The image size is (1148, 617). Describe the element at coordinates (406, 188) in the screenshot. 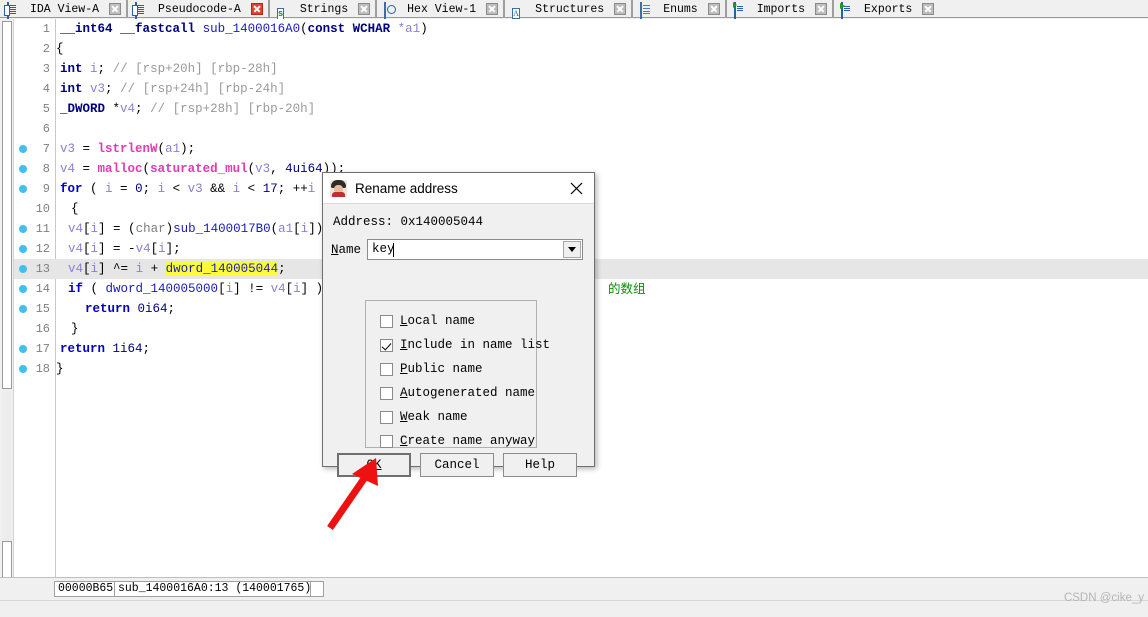

I see `dialog-title: Rename address` at that location.